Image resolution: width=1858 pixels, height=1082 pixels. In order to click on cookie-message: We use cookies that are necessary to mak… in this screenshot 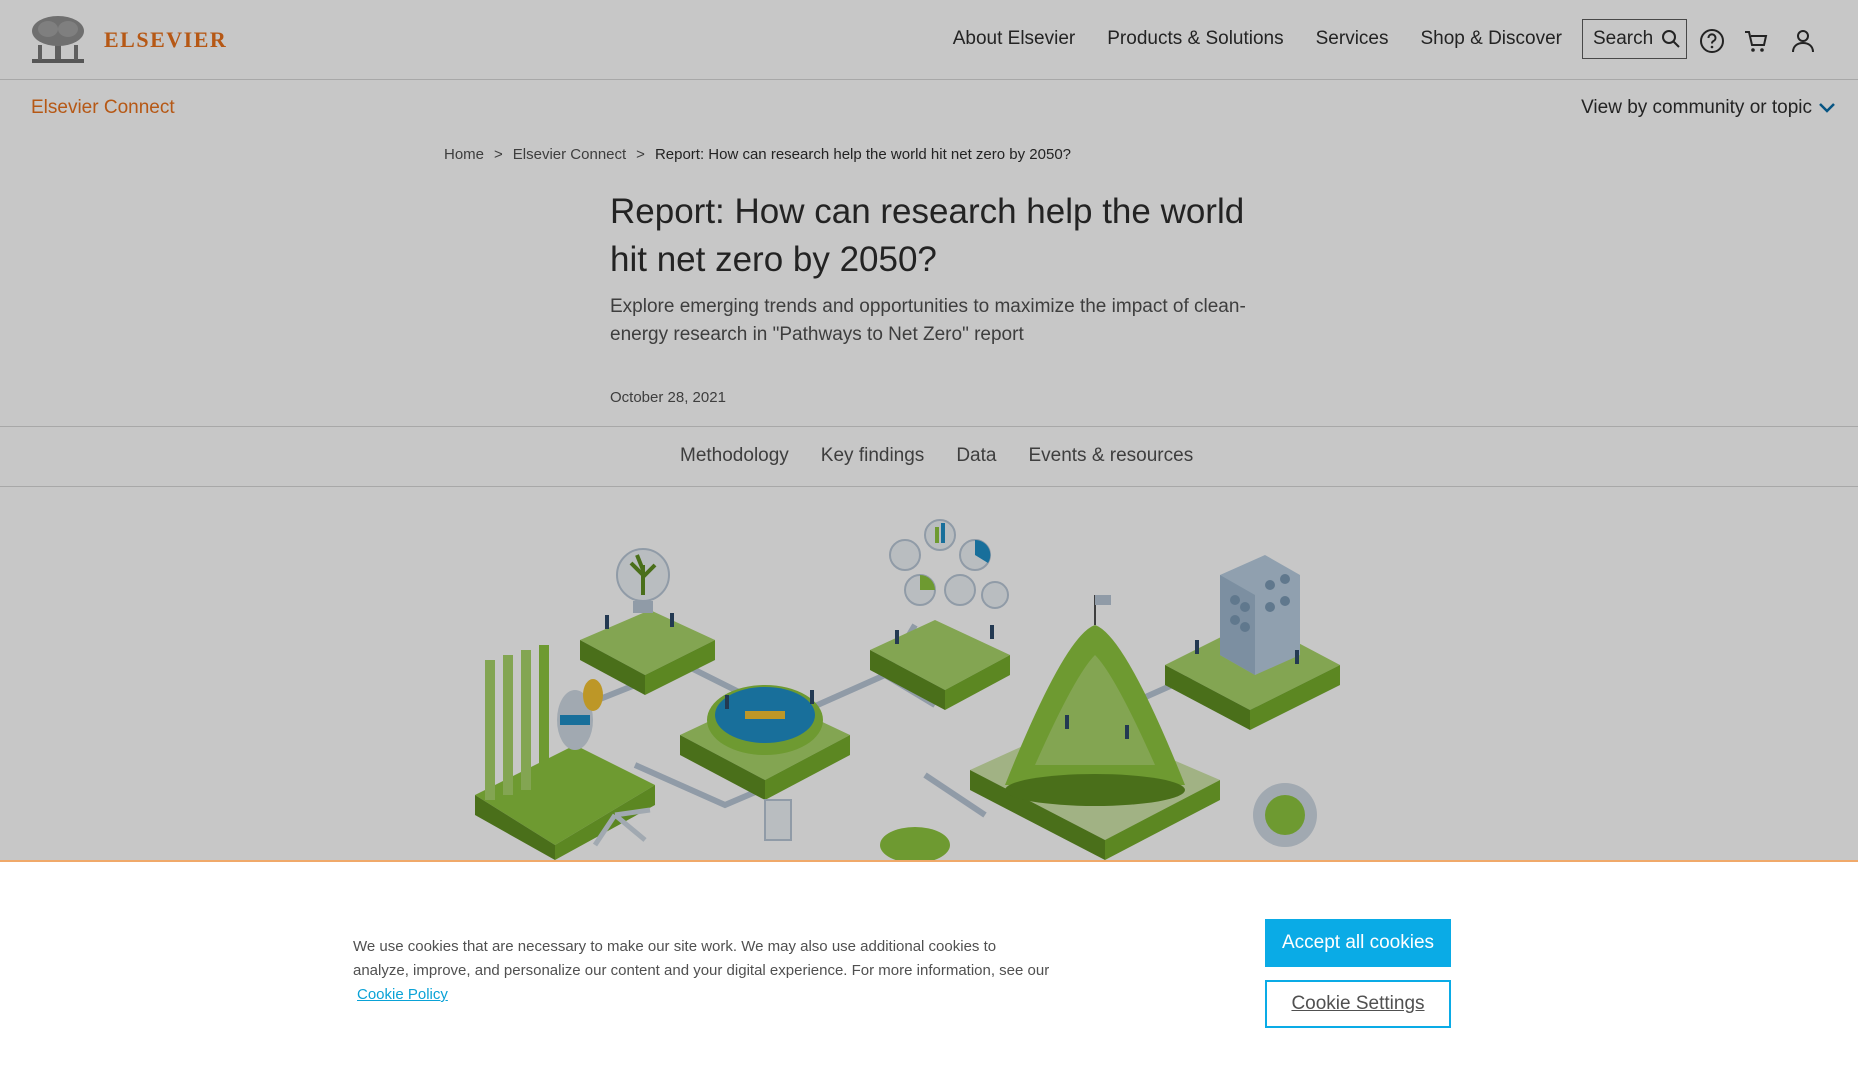, I will do `click(703, 971)`.